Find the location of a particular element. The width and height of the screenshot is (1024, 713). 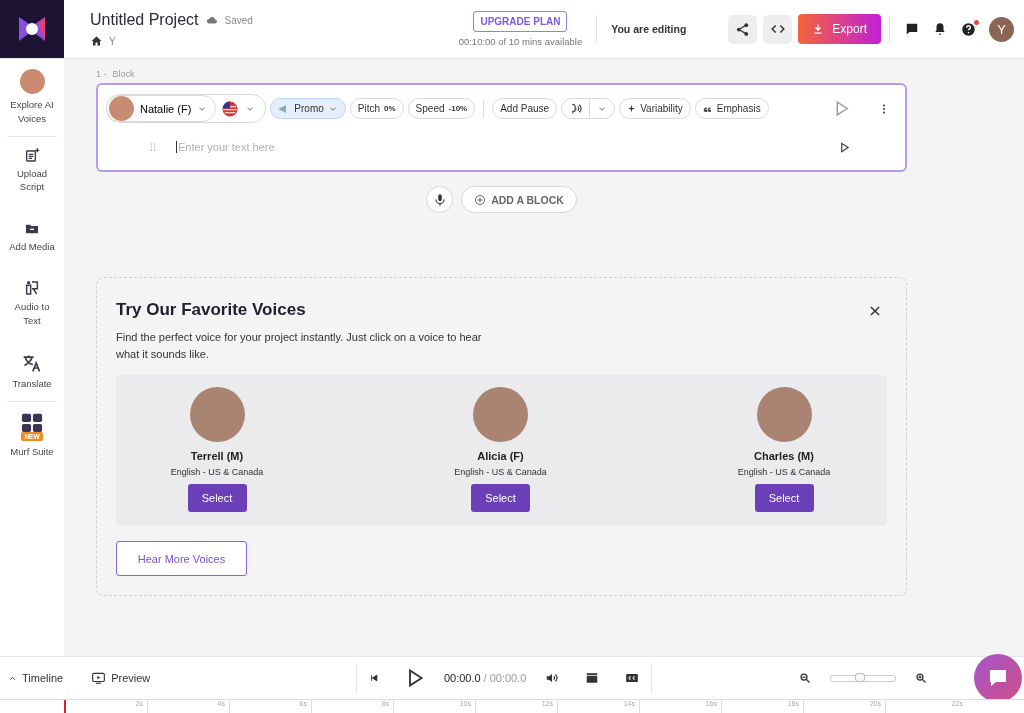

skip-back-icon is located at coordinates (373, 678).